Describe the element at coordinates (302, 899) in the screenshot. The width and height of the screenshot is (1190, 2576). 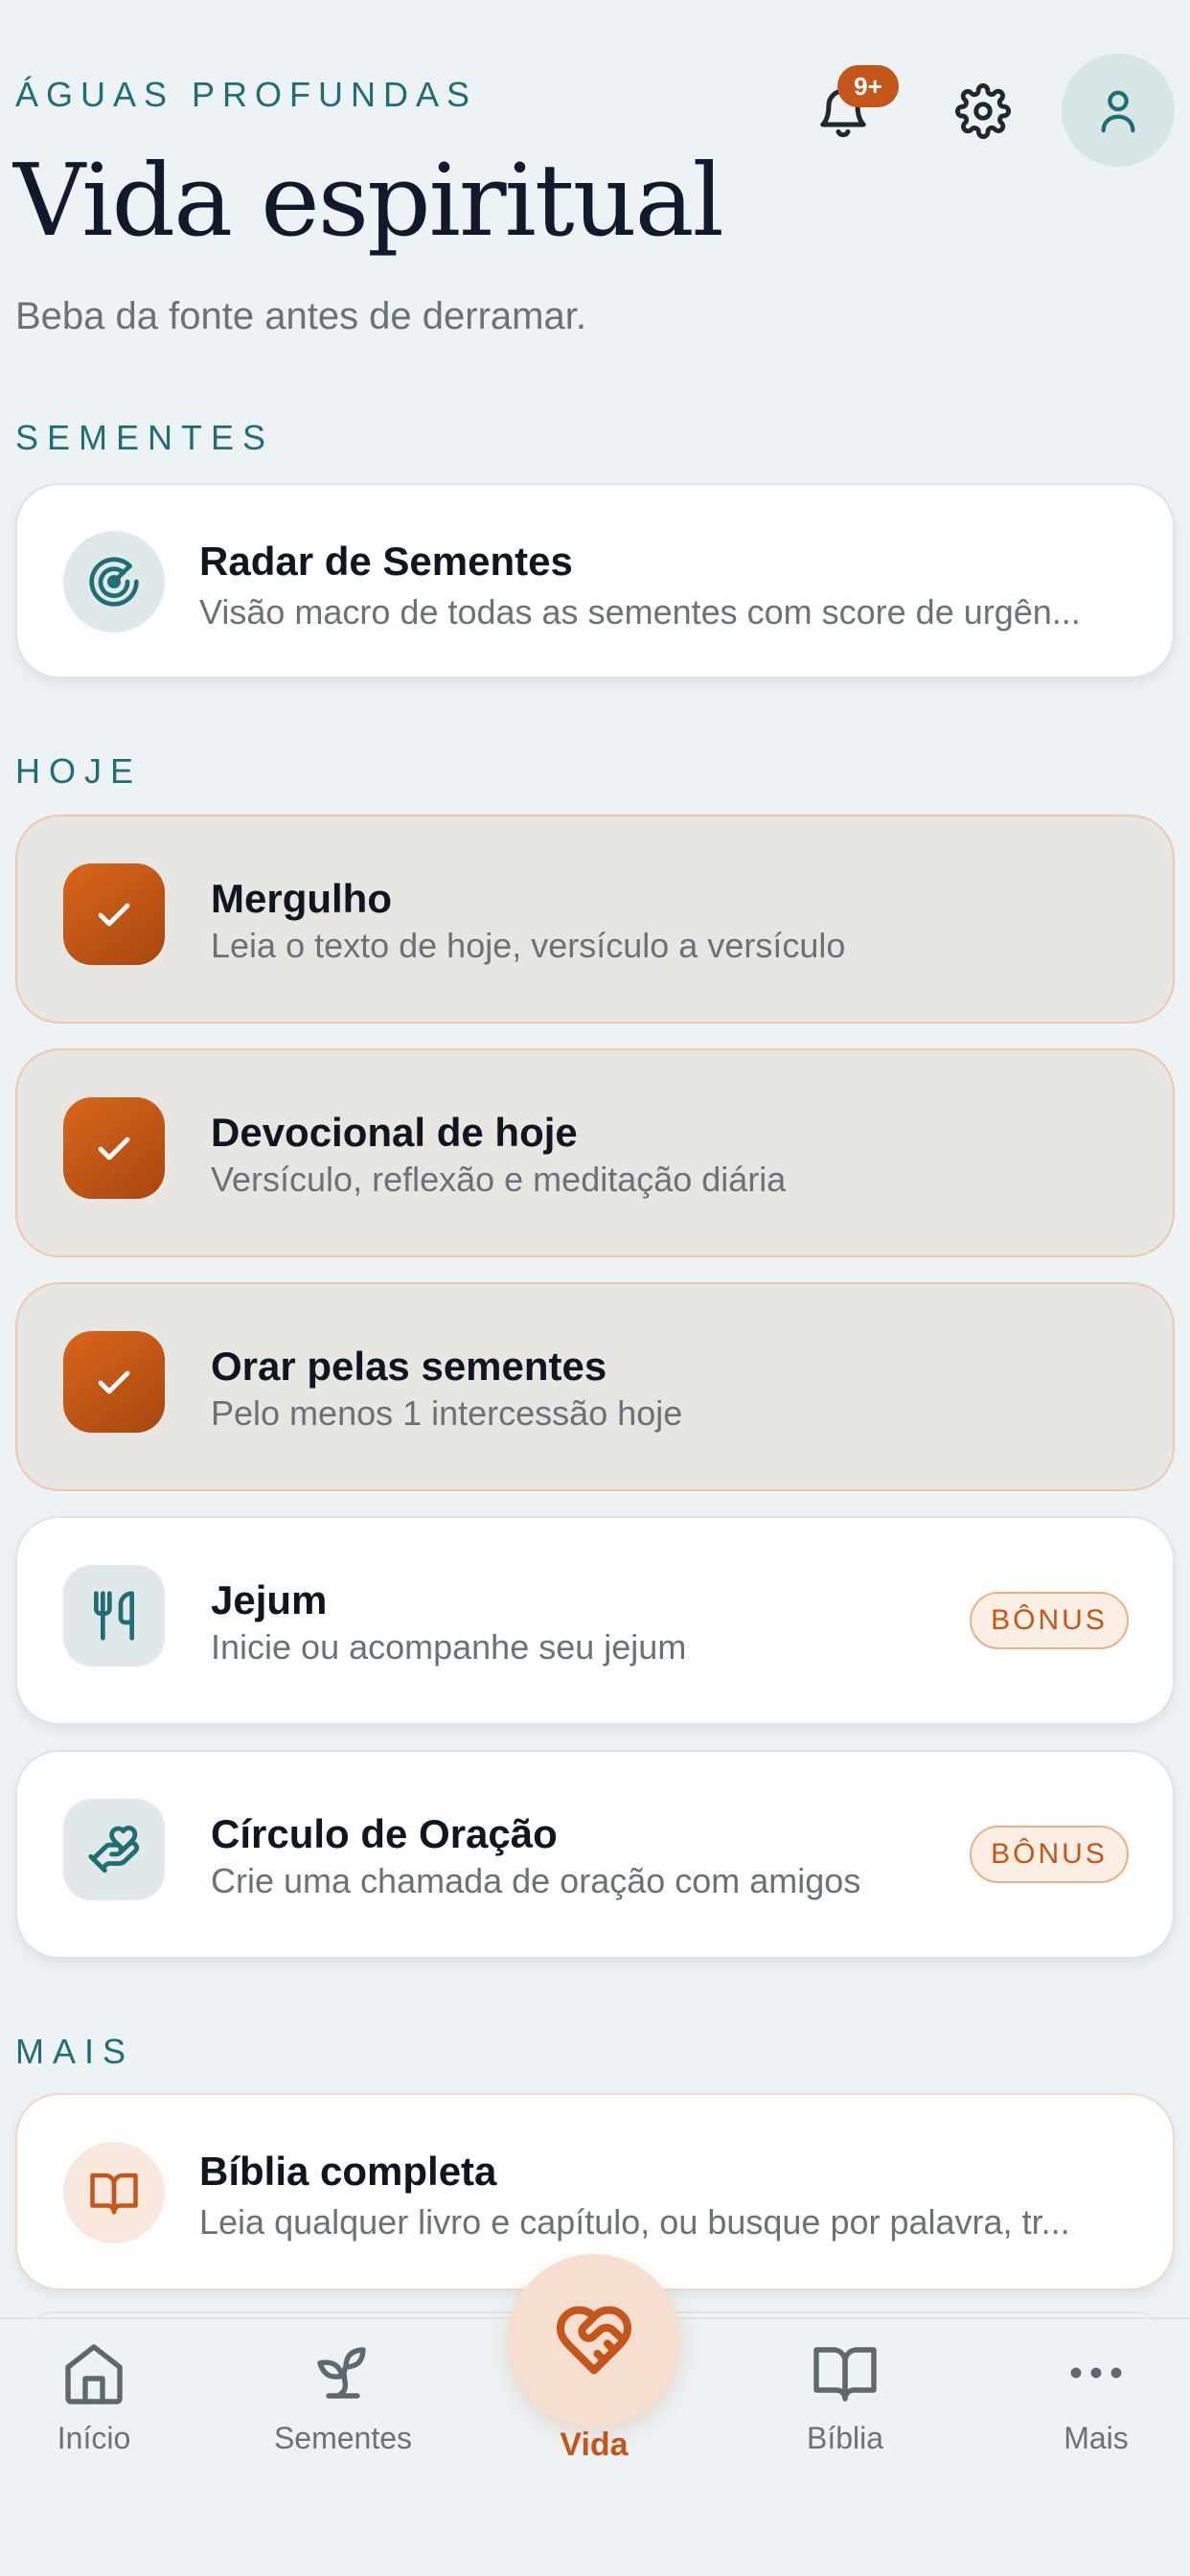
I see `card-title: Mergulho` at that location.